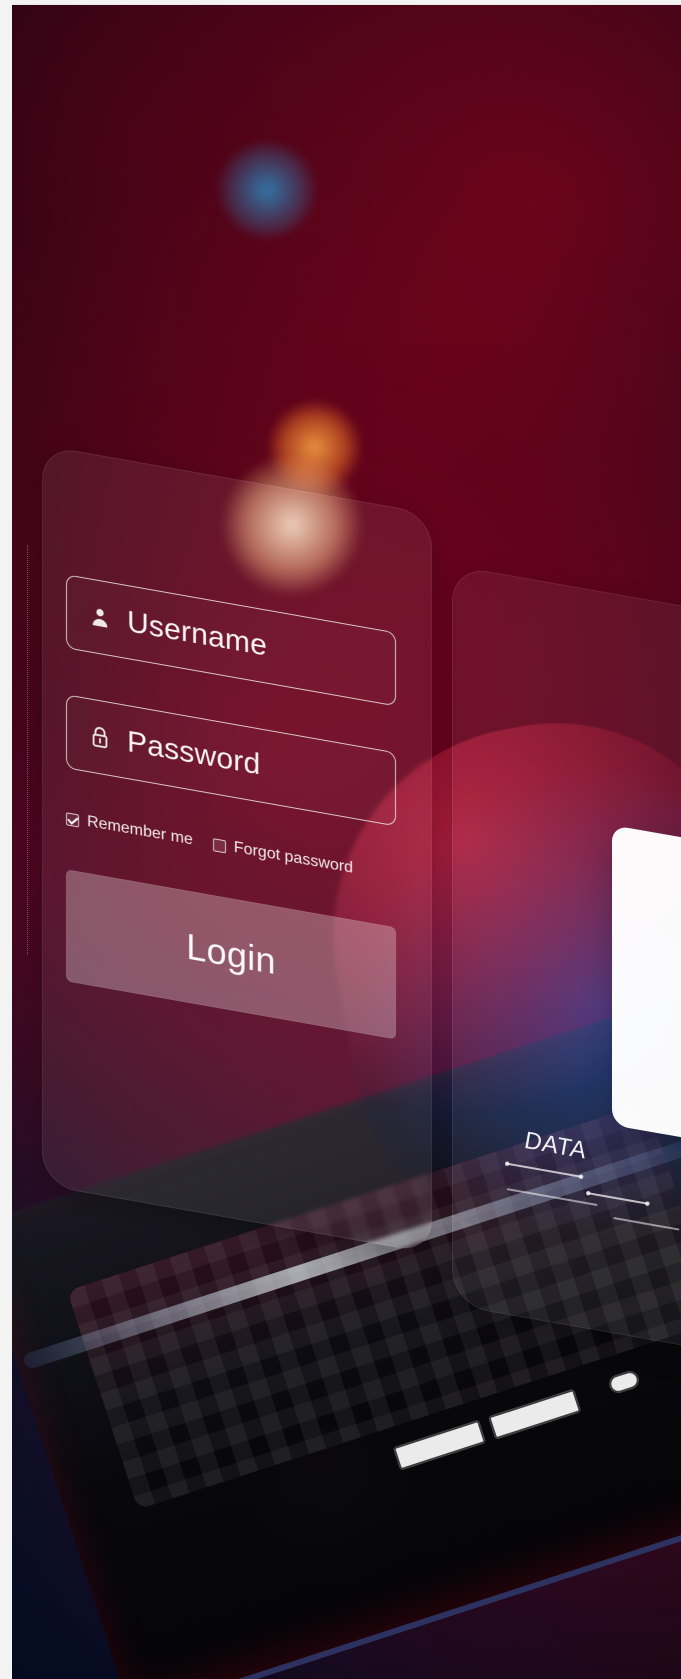 This screenshot has width=681, height=1679. Describe the element at coordinates (646, 986) in the screenshot. I see `white-glass-tile` at that location.